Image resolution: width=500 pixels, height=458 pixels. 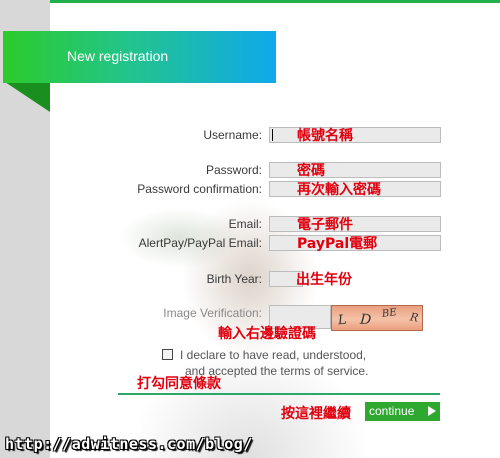 What do you see at coordinates (245, 224) in the screenshot?
I see `email-label: Email:` at bounding box center [245, 224].